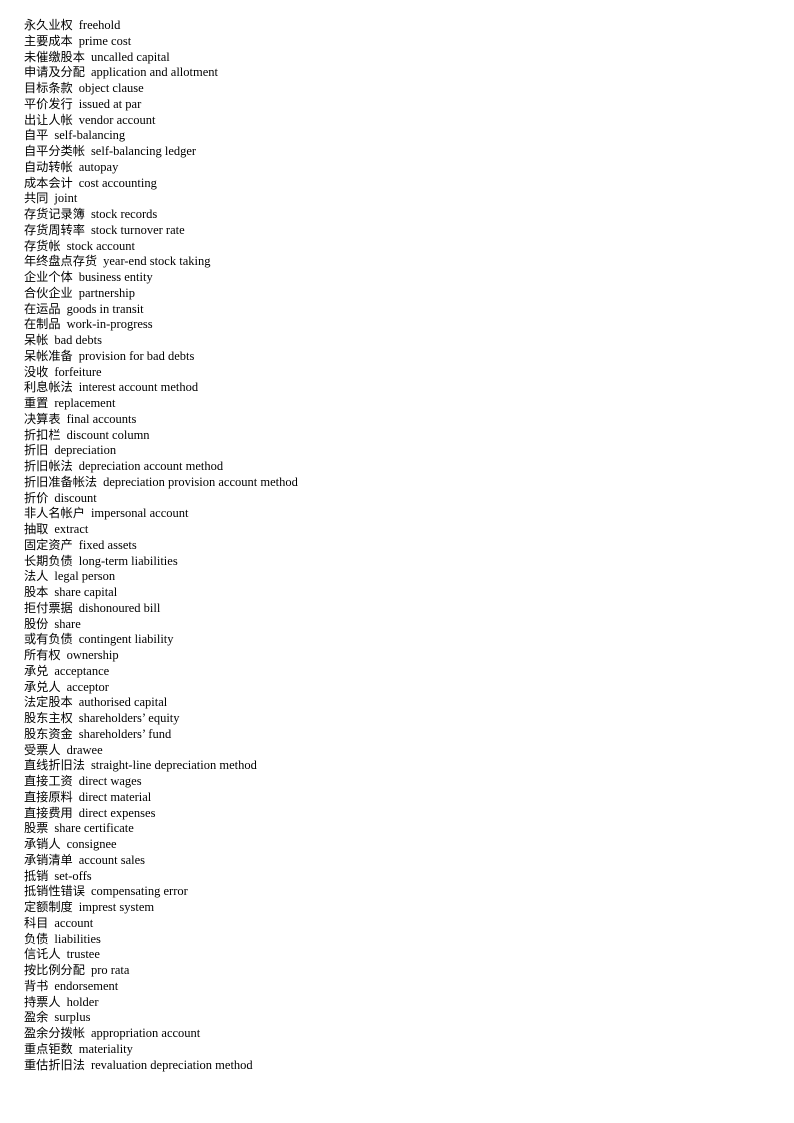  Describe the element at coordinates (54, 1064) in the screenshot. I see `entry-term: 重估折旧法` at that location.